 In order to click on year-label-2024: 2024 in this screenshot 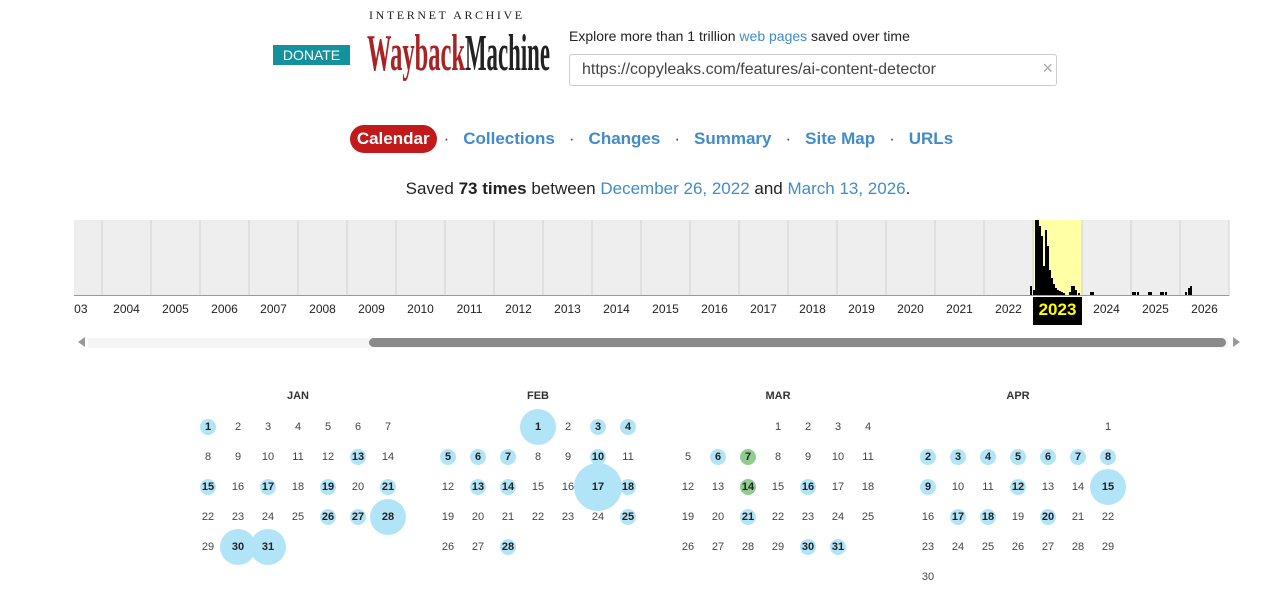, I will do `click(1106, 309)`.